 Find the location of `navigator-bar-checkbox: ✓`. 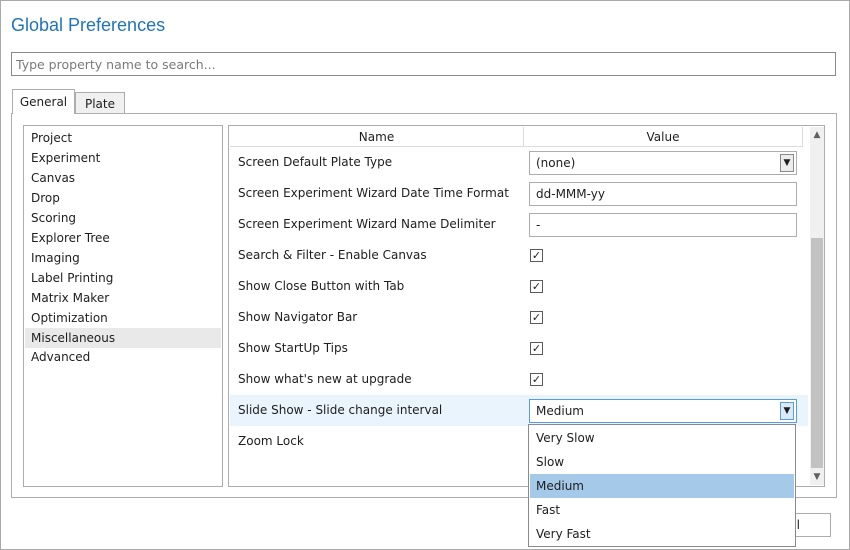

navigator-bar-checkbox: ✓ is located at coordinates (536, 317).